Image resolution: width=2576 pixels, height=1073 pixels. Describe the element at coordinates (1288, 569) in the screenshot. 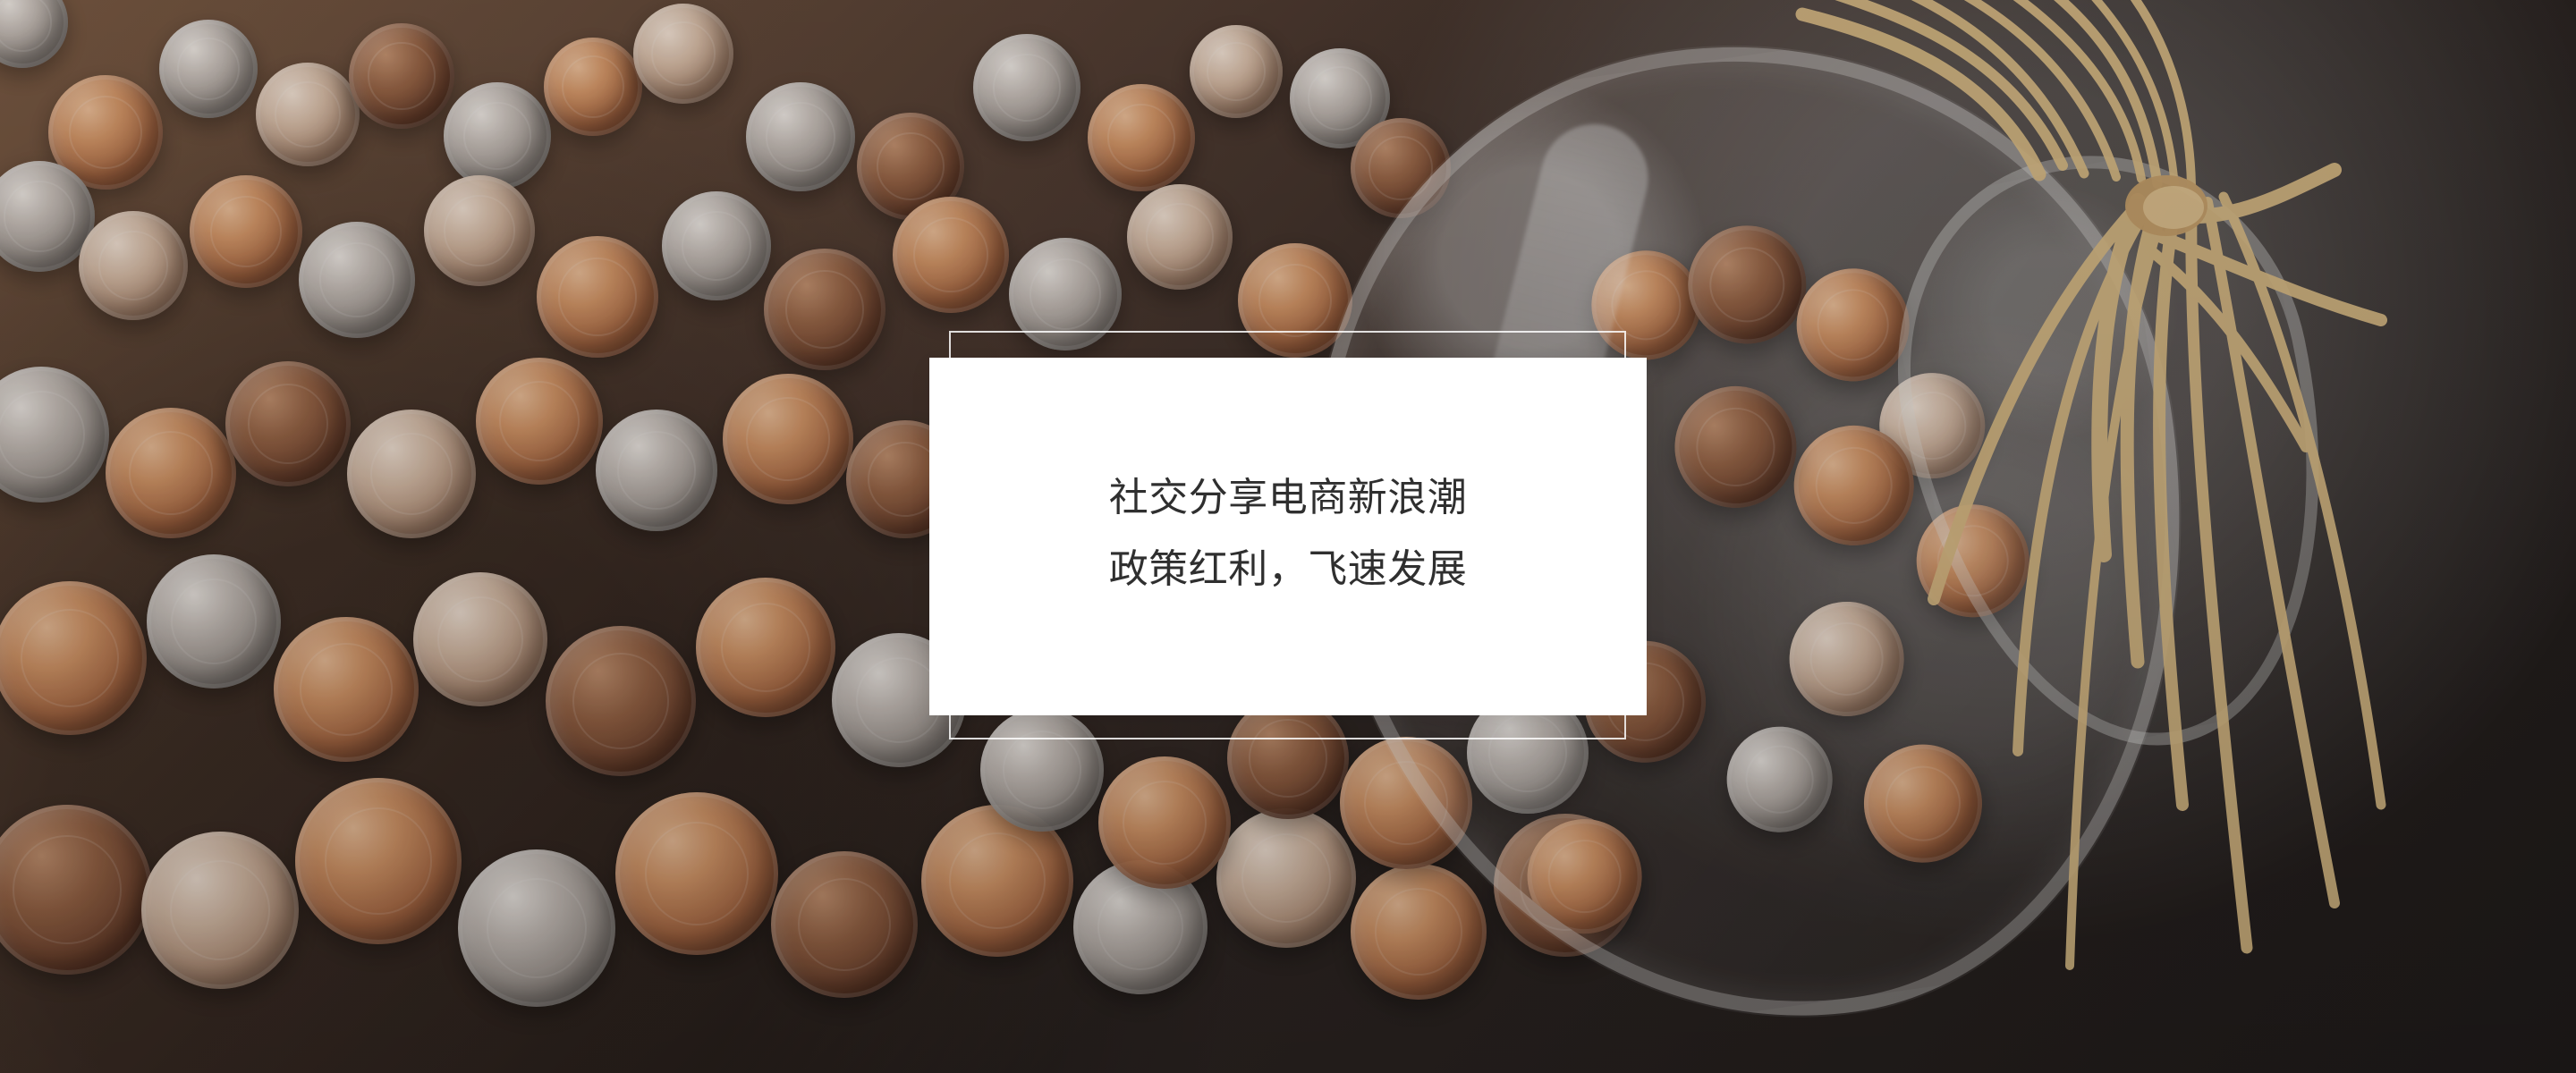

I see `hero-headline-line-2: 政策红利，飞速发展` at that location.